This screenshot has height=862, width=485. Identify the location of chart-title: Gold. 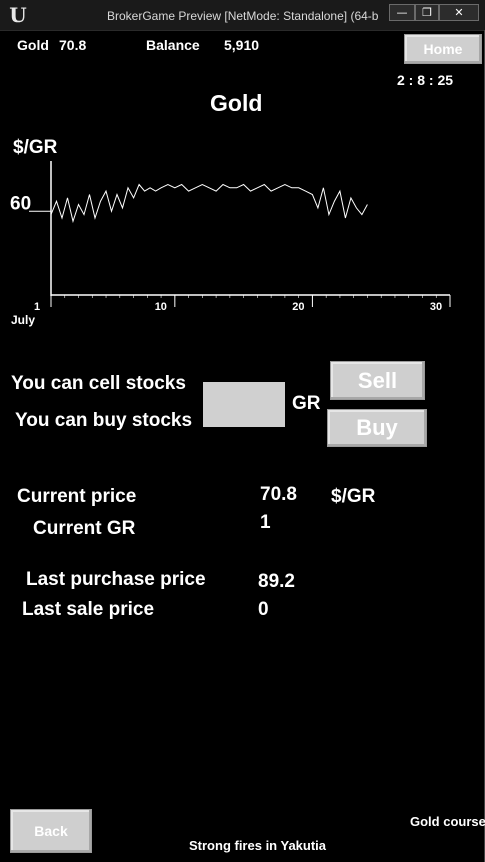
(236, 103).